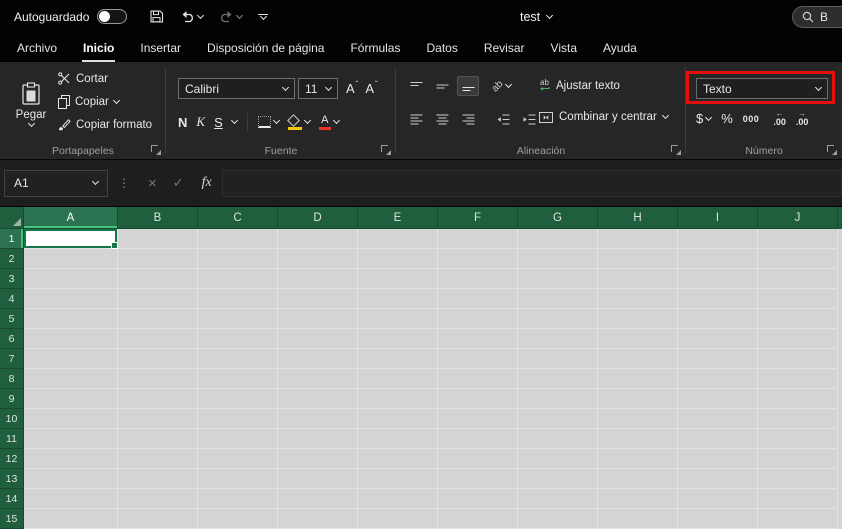  Describe the element at coordinates (158, 519) in the screenshot. I see `cell-B15` at that location.